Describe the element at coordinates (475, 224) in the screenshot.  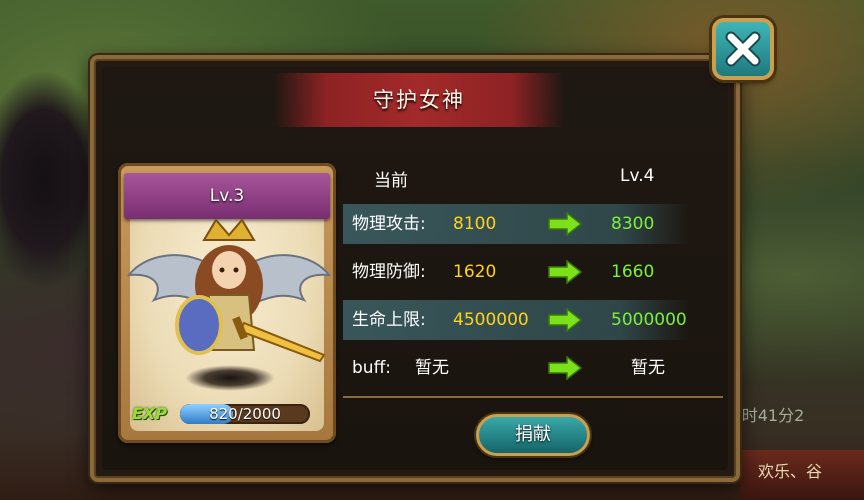
I see `stat-current-value: 8100` at that location.